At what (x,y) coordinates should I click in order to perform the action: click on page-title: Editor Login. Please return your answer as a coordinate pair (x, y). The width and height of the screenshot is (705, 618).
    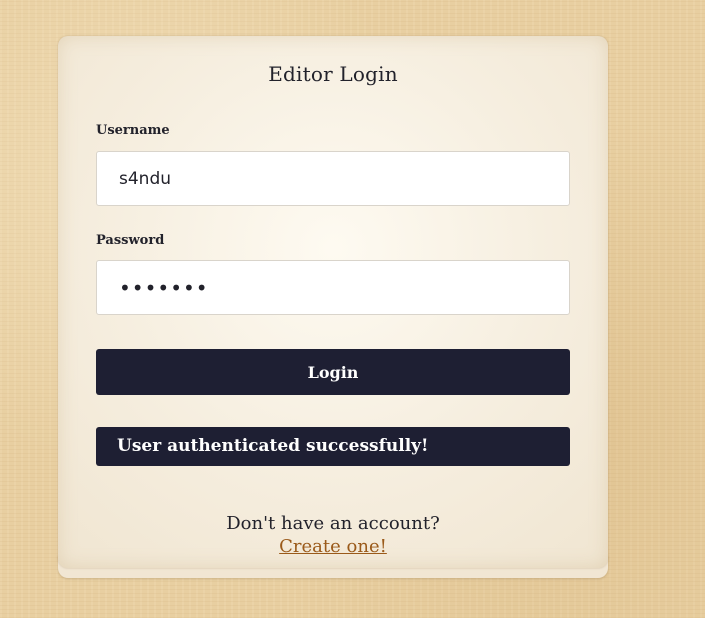
    Looking at the image, I should click on (333, 74).